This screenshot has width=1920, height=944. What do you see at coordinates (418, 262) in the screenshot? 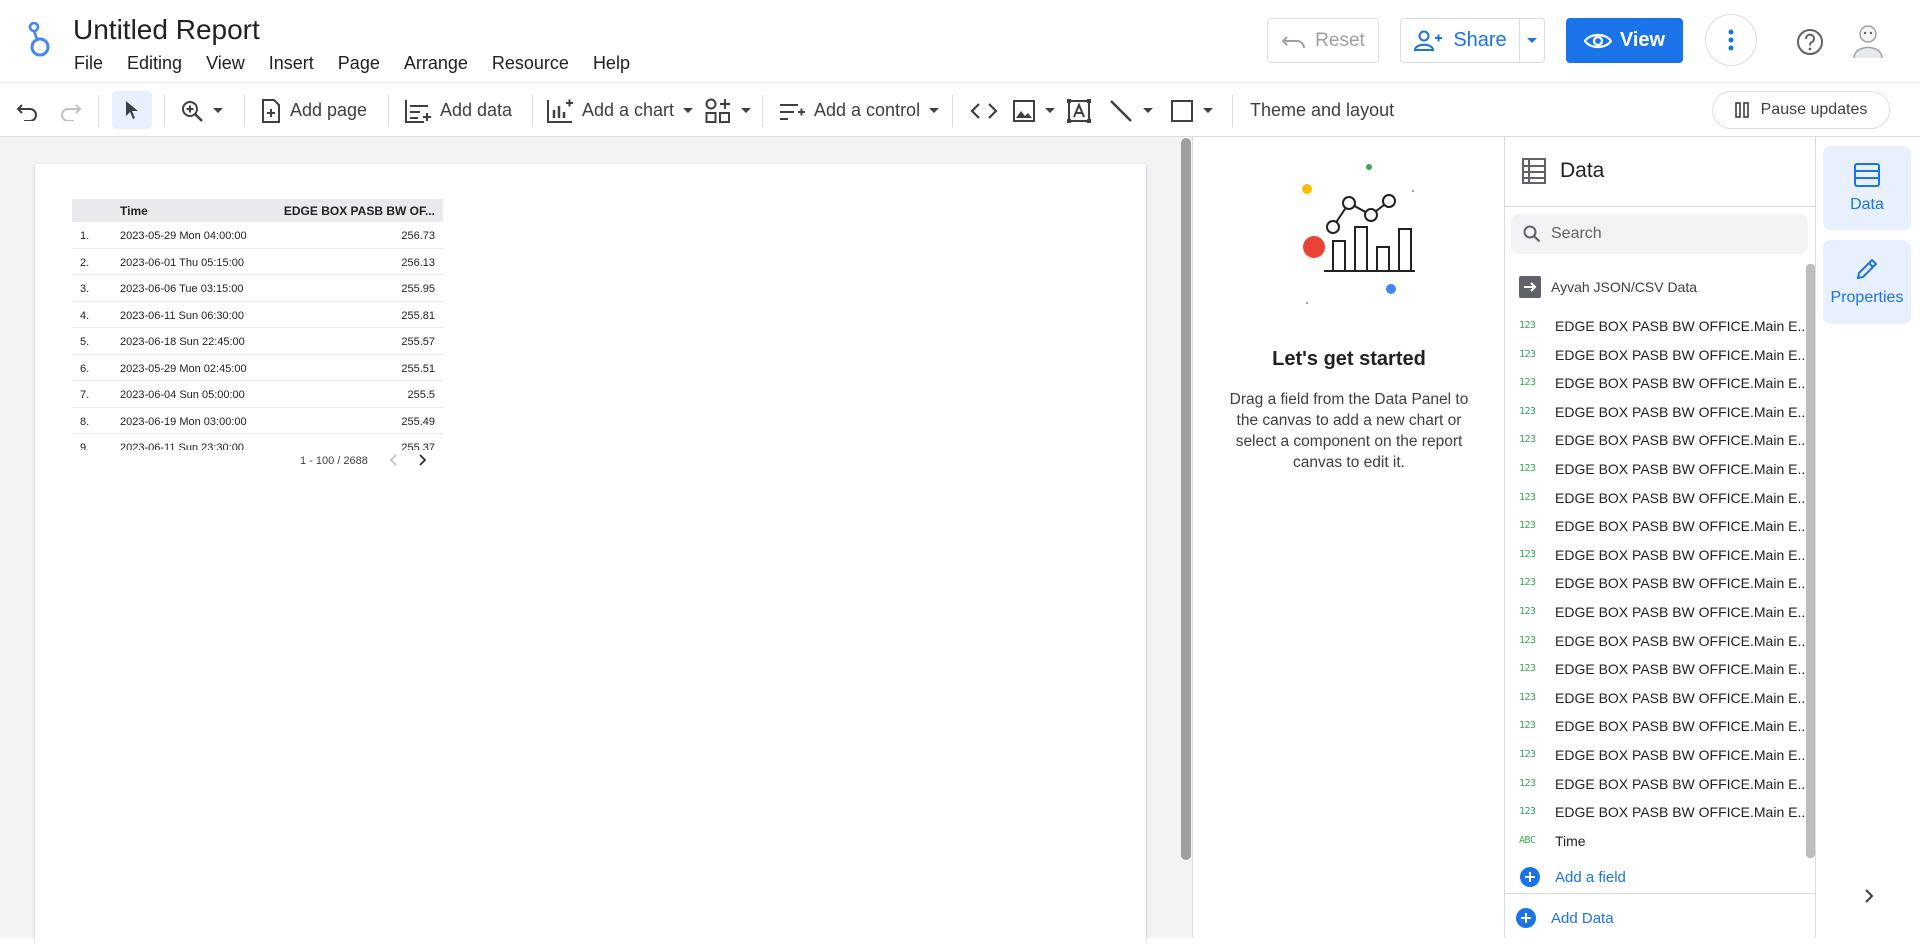
I see `cell-value: 256.13` at bounding box center [418, 262].